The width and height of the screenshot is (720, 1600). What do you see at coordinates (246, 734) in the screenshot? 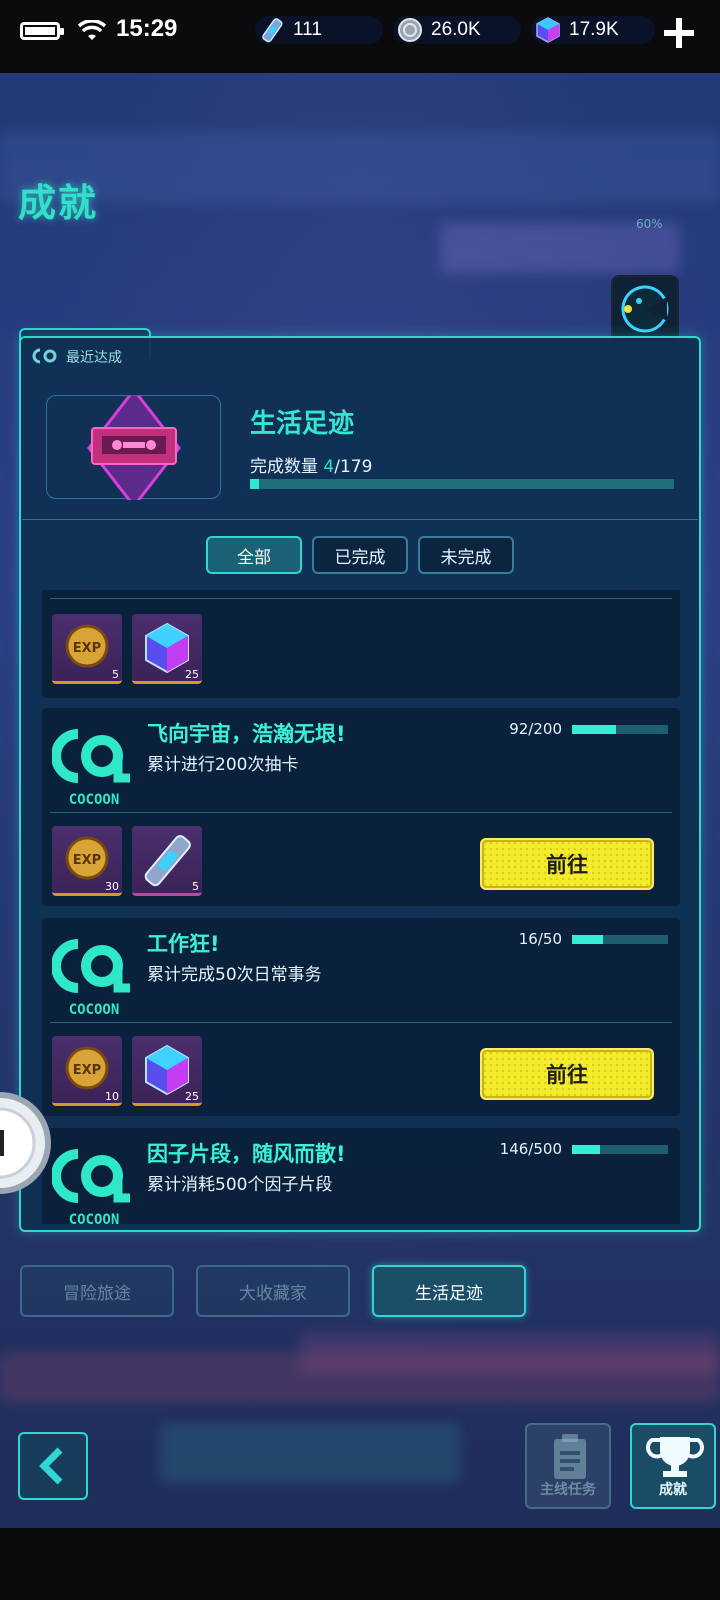
I see `achievement-title: 飞向宇宙，浩瀚无垠!` at bounding box center [246, 734].